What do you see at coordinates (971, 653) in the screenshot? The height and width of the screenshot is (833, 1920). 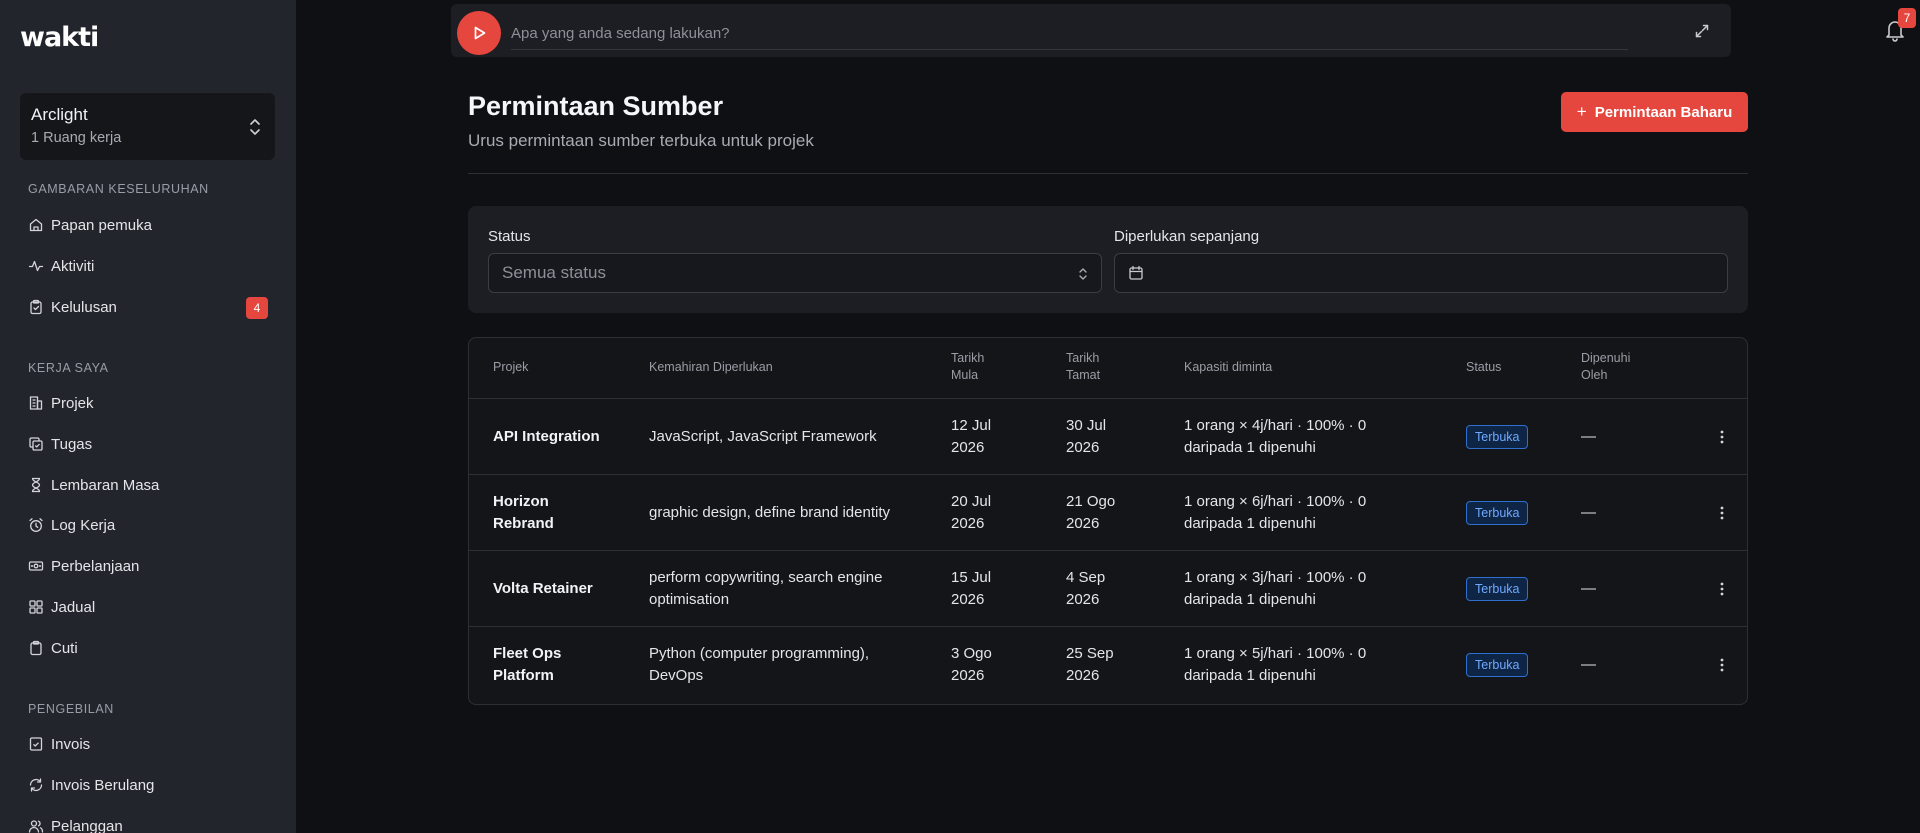 I see `start-date-day: 3 Ogo` at bounding box center [971, 653].